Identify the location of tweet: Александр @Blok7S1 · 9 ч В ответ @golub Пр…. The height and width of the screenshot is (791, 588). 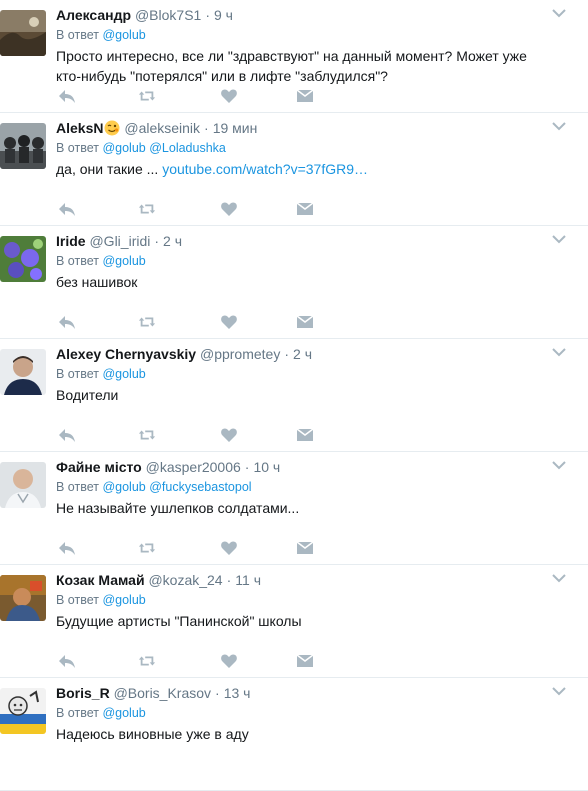
(294, 56).